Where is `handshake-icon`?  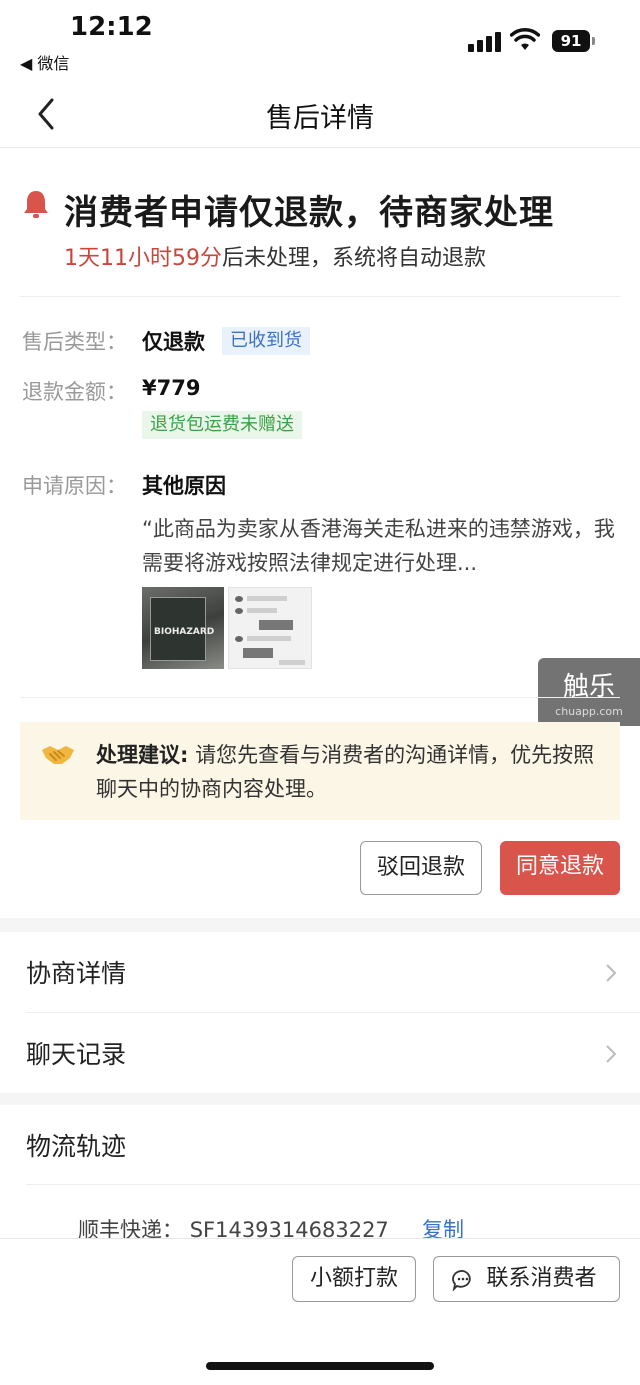
handshake-icon is located at coordinates (58, 755).